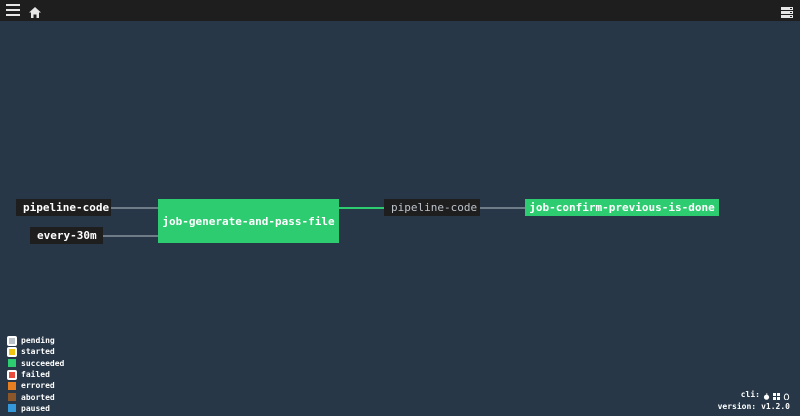 The height and width of the screenshot is (416, 800). I want to click on linux-icon, so click(786, 396).